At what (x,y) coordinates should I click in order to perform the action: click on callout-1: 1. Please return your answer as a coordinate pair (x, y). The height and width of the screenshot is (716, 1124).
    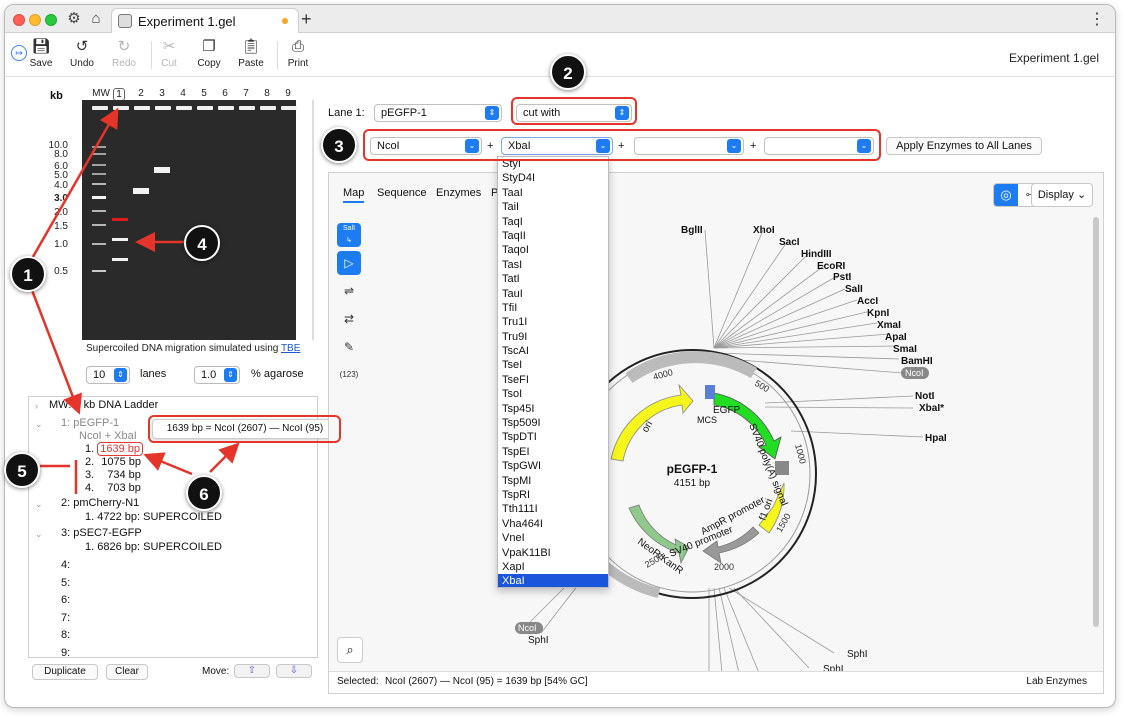
    Looking at the image, I should click on (28, 274).